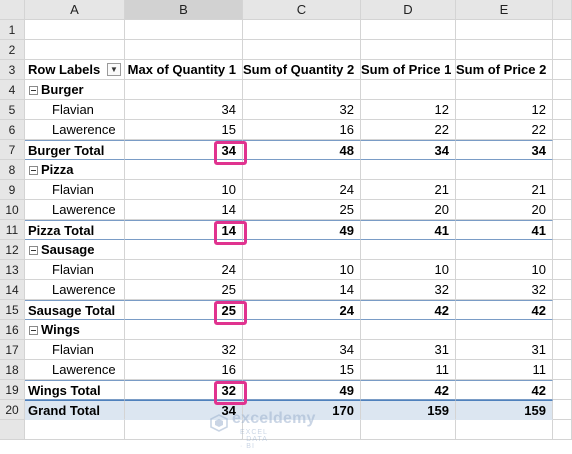 Image resolution: width=572 pixels, height=454 pixels. I want to click on column-header-A: A, so click(75, 10).